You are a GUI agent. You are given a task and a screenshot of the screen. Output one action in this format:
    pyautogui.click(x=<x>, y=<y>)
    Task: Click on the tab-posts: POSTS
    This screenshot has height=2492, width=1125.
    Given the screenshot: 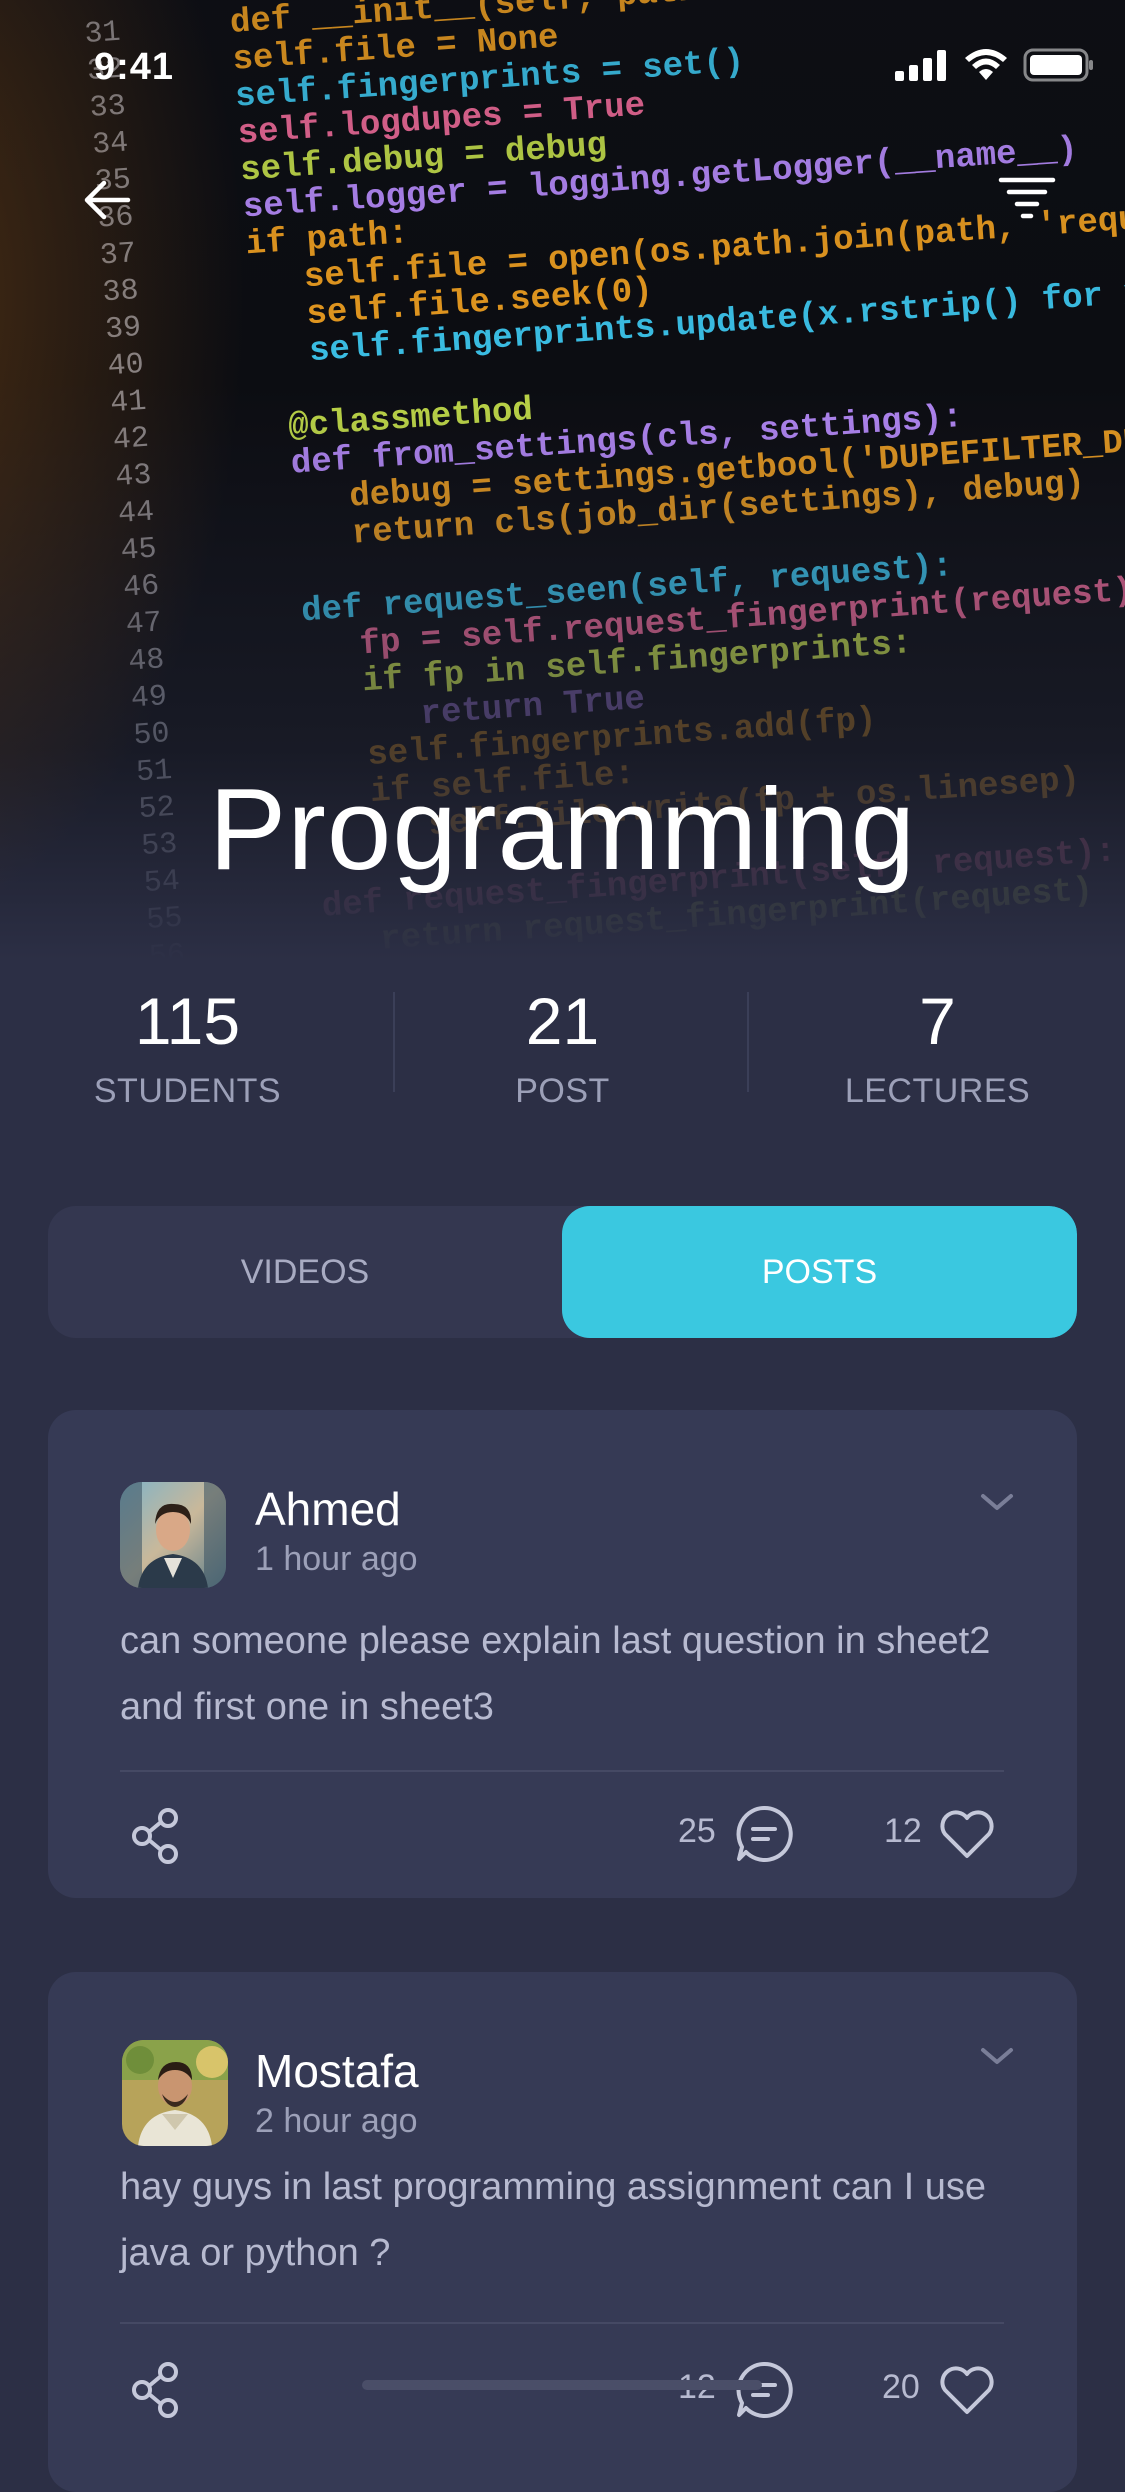 What is the action you would take?
    pyautogui.click(x=819, y=1272)
    